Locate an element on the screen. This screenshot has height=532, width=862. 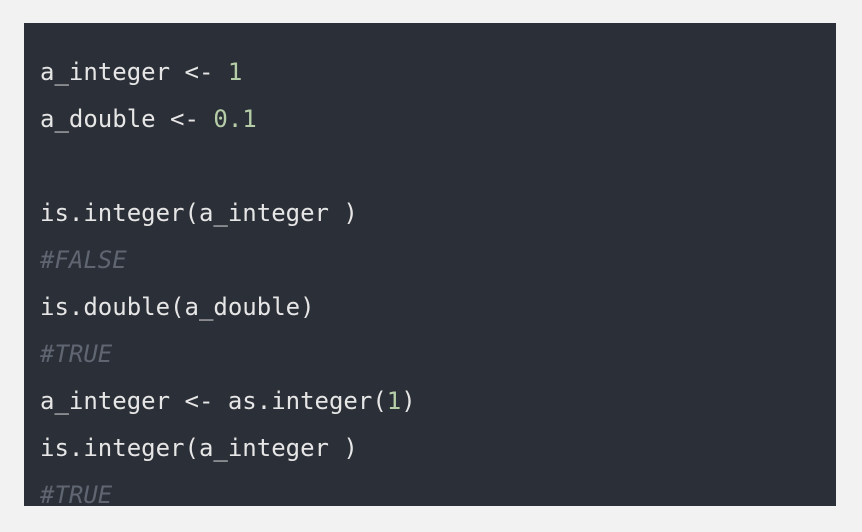
code-token-plain: a_integer <- as.integer( is located at coordinates (213, 401).